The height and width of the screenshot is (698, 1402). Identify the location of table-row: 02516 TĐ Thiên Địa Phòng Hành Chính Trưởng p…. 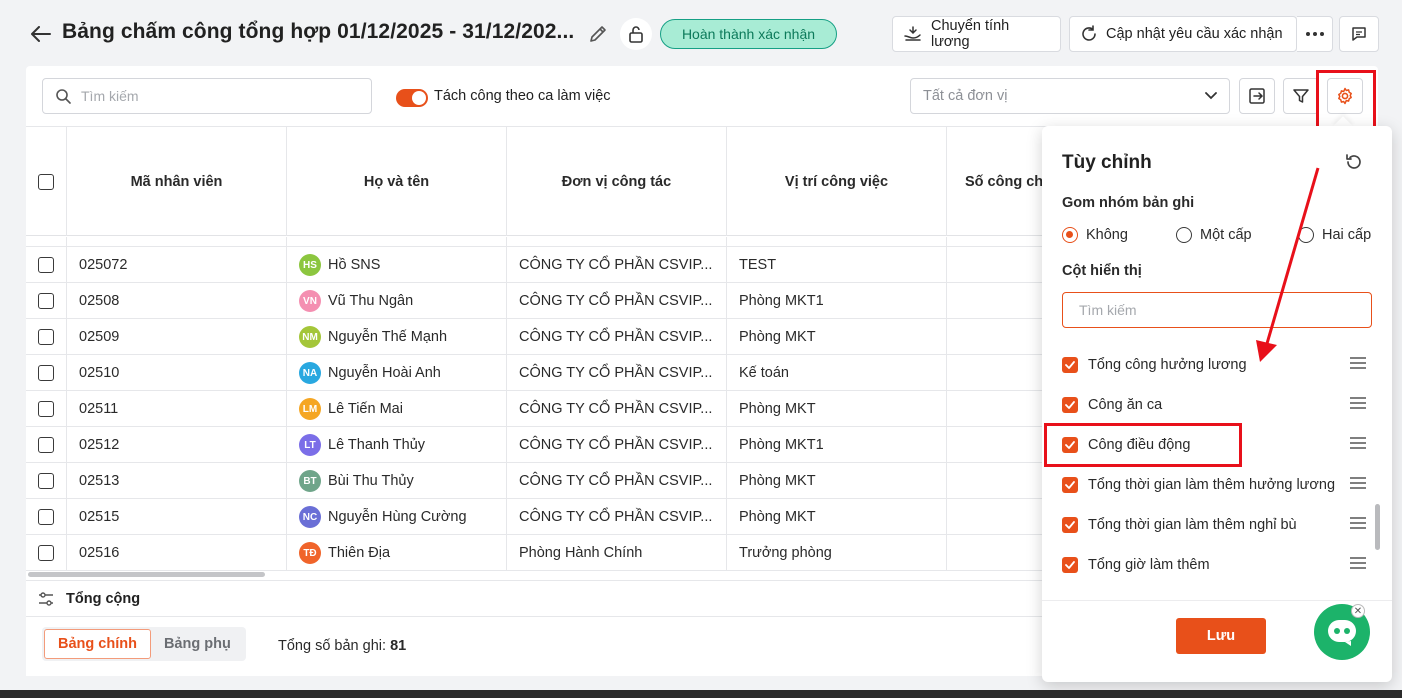
(551, 553).